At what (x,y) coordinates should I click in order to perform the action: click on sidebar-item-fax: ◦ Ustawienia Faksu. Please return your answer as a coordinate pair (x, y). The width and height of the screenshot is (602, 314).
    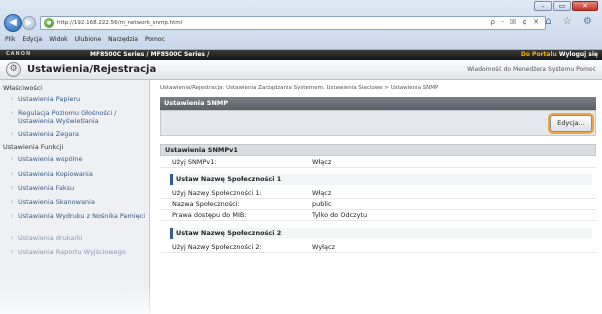
    Looking at the image, I should click on (78, 188).